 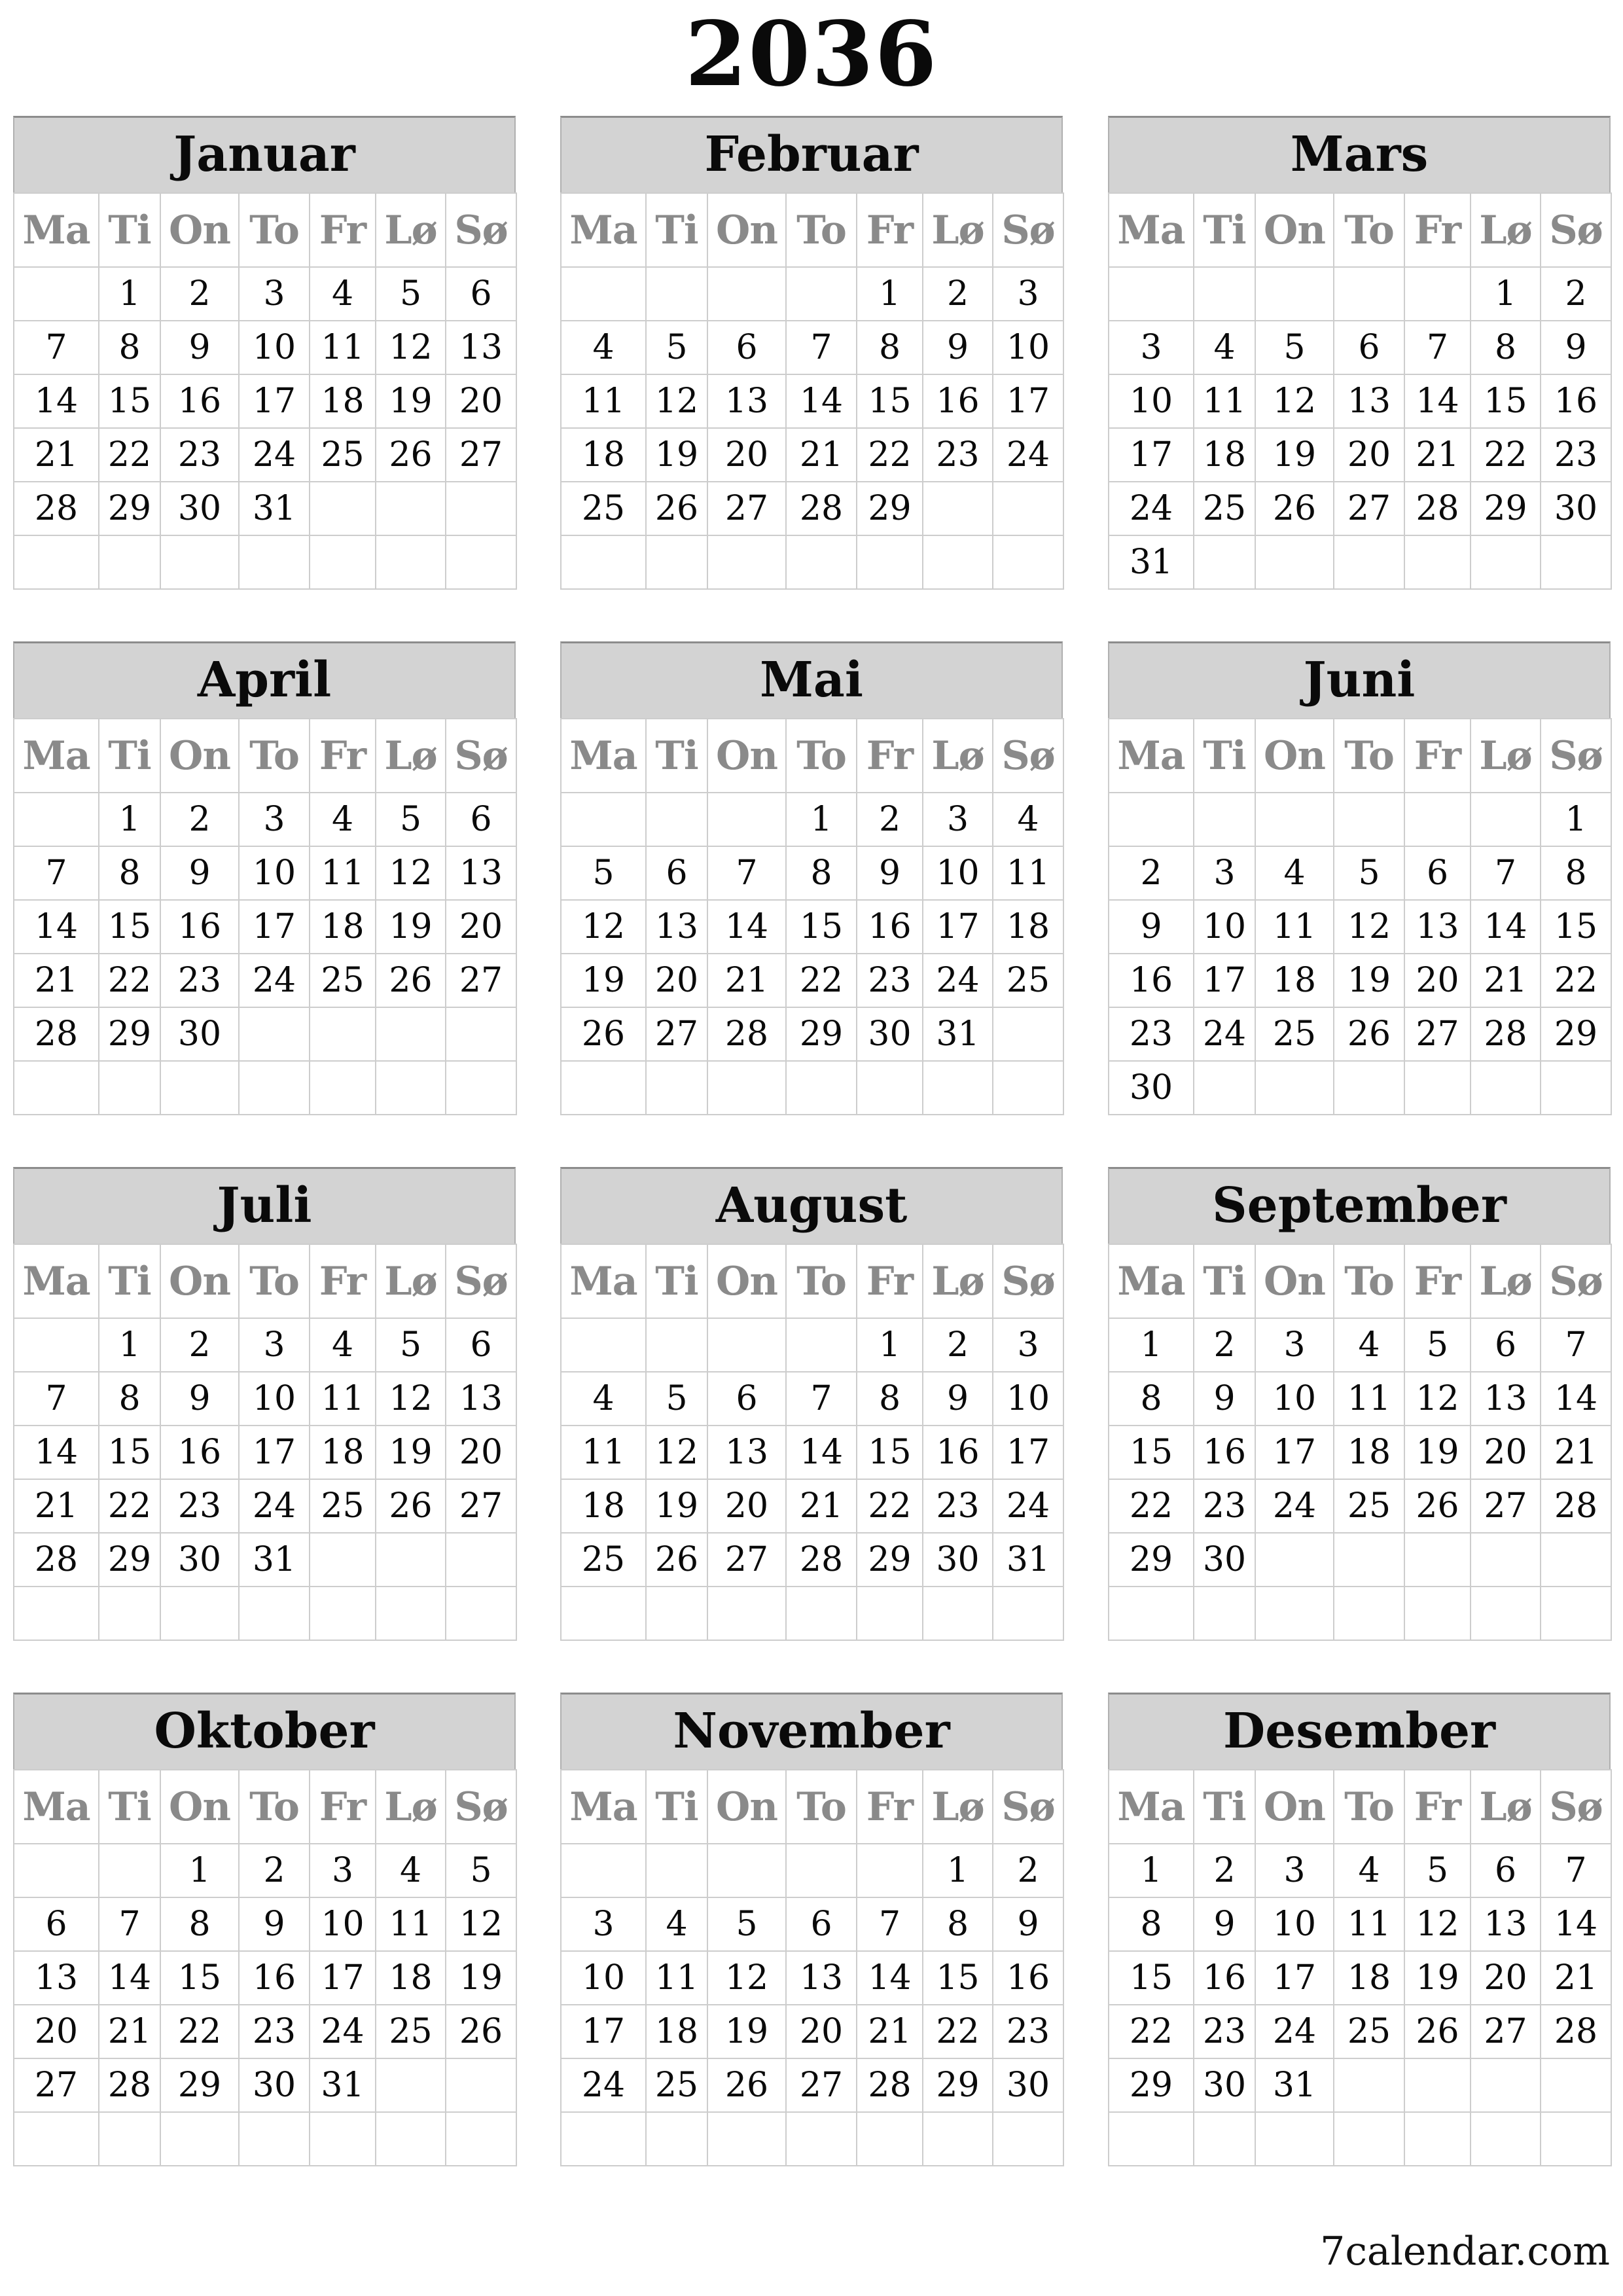 I want to click on day-cell: 29, so click(x=889, y=1559).